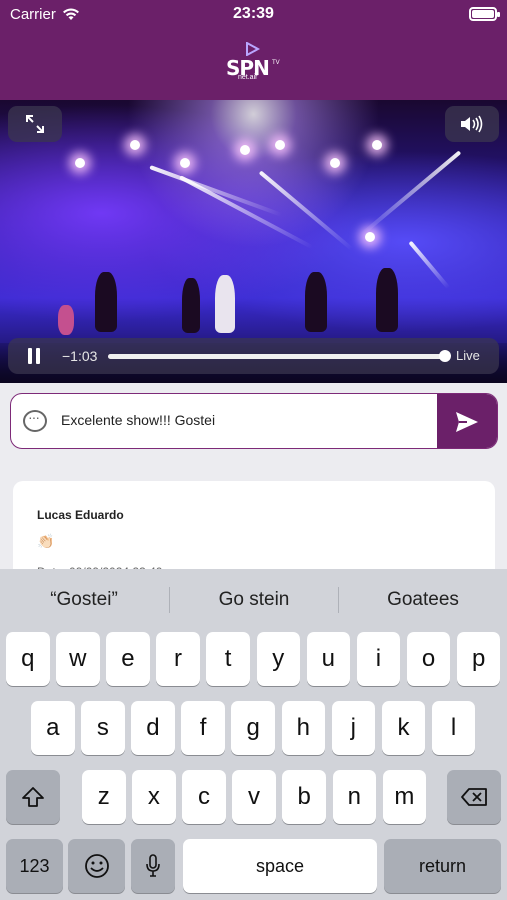 The width and height of the screenshot is (507, 900). I want to click on key-e: e, so click(128, 659).